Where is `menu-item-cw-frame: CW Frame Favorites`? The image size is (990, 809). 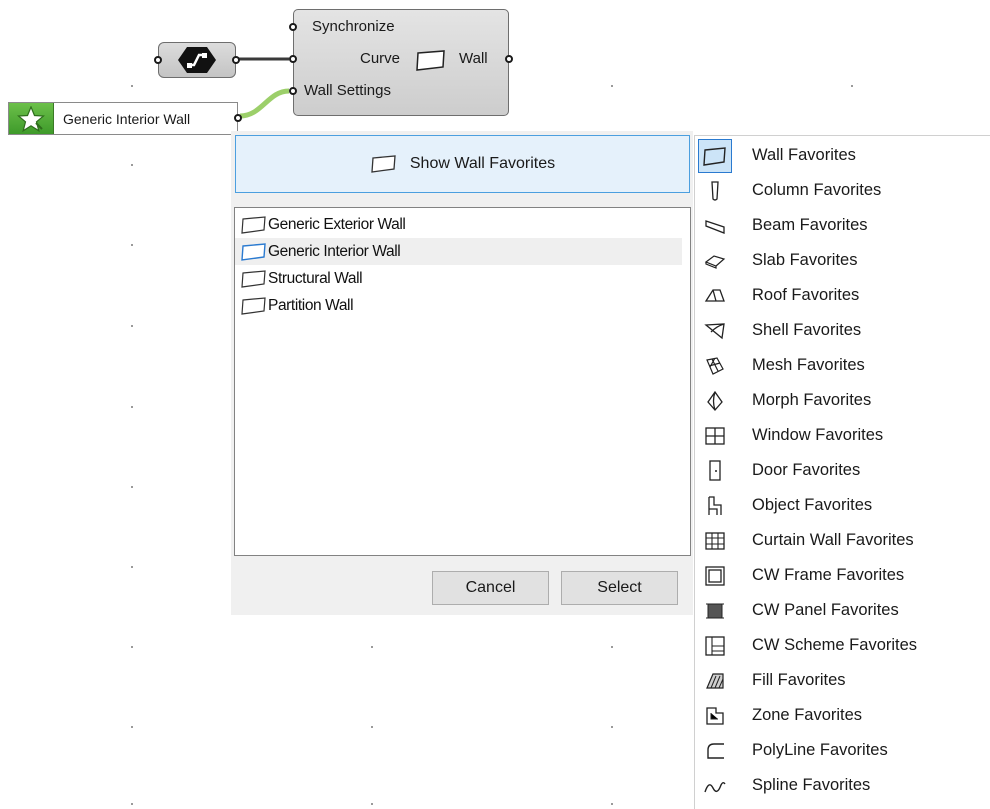 menu-item-cw-frame: CW Frame Favorites is located at coordinates (842, 575).